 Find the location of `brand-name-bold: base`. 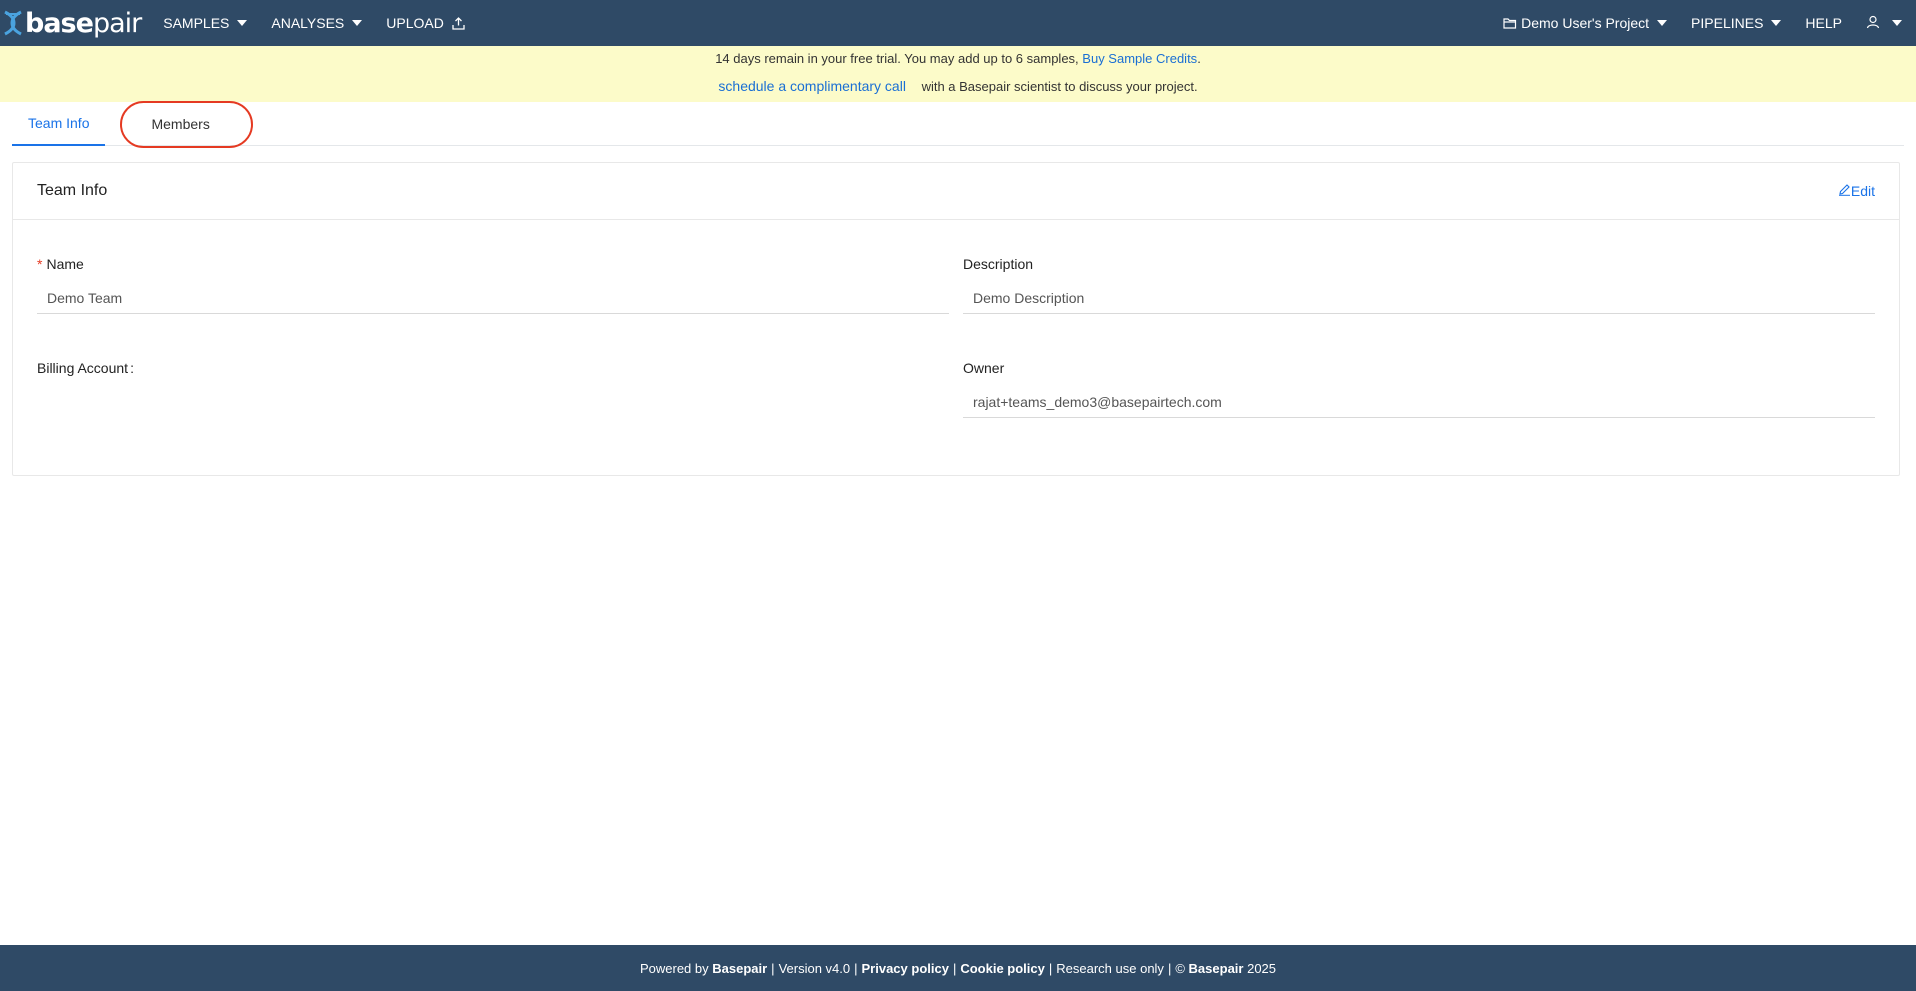

brand-name-bold: base is located at coordinates (59, 23).